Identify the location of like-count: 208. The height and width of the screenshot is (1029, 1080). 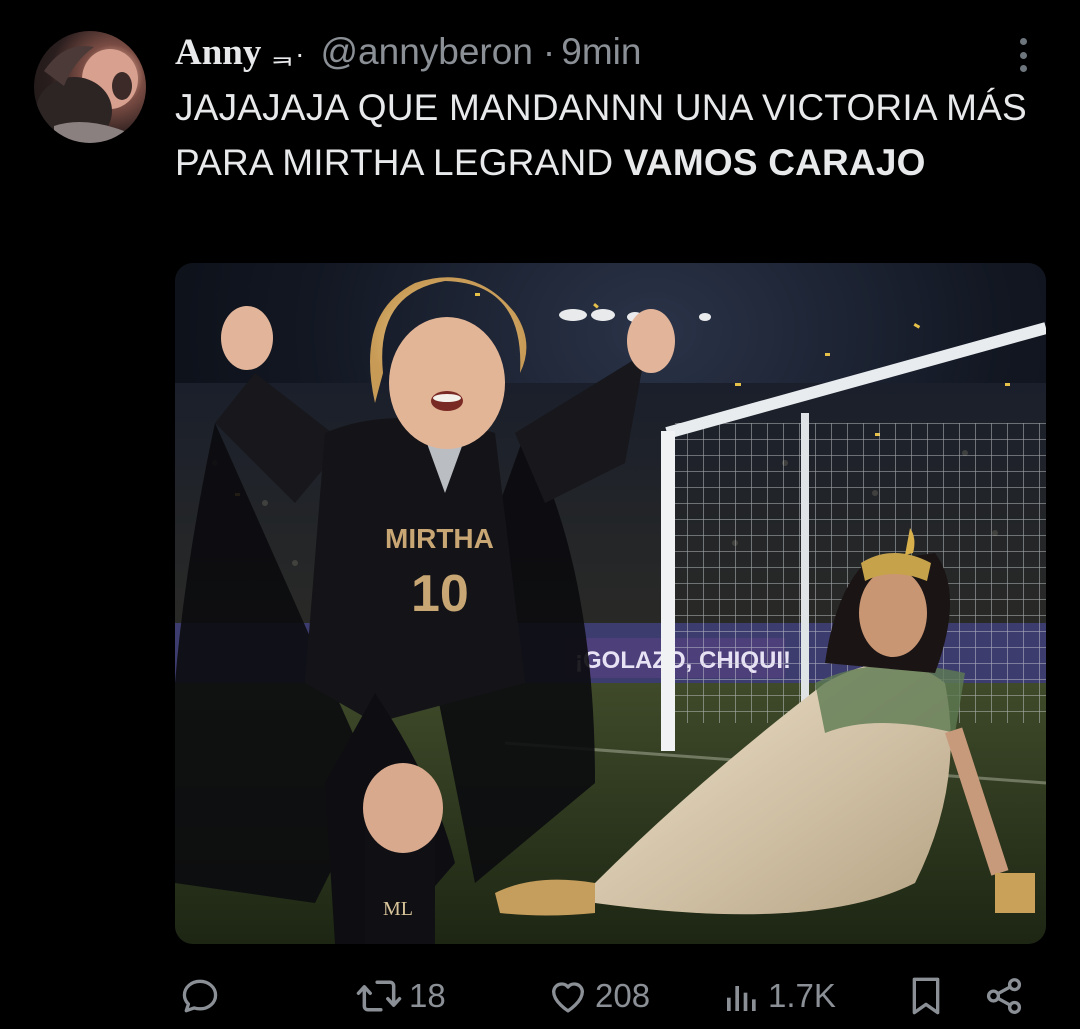
(623, 995).